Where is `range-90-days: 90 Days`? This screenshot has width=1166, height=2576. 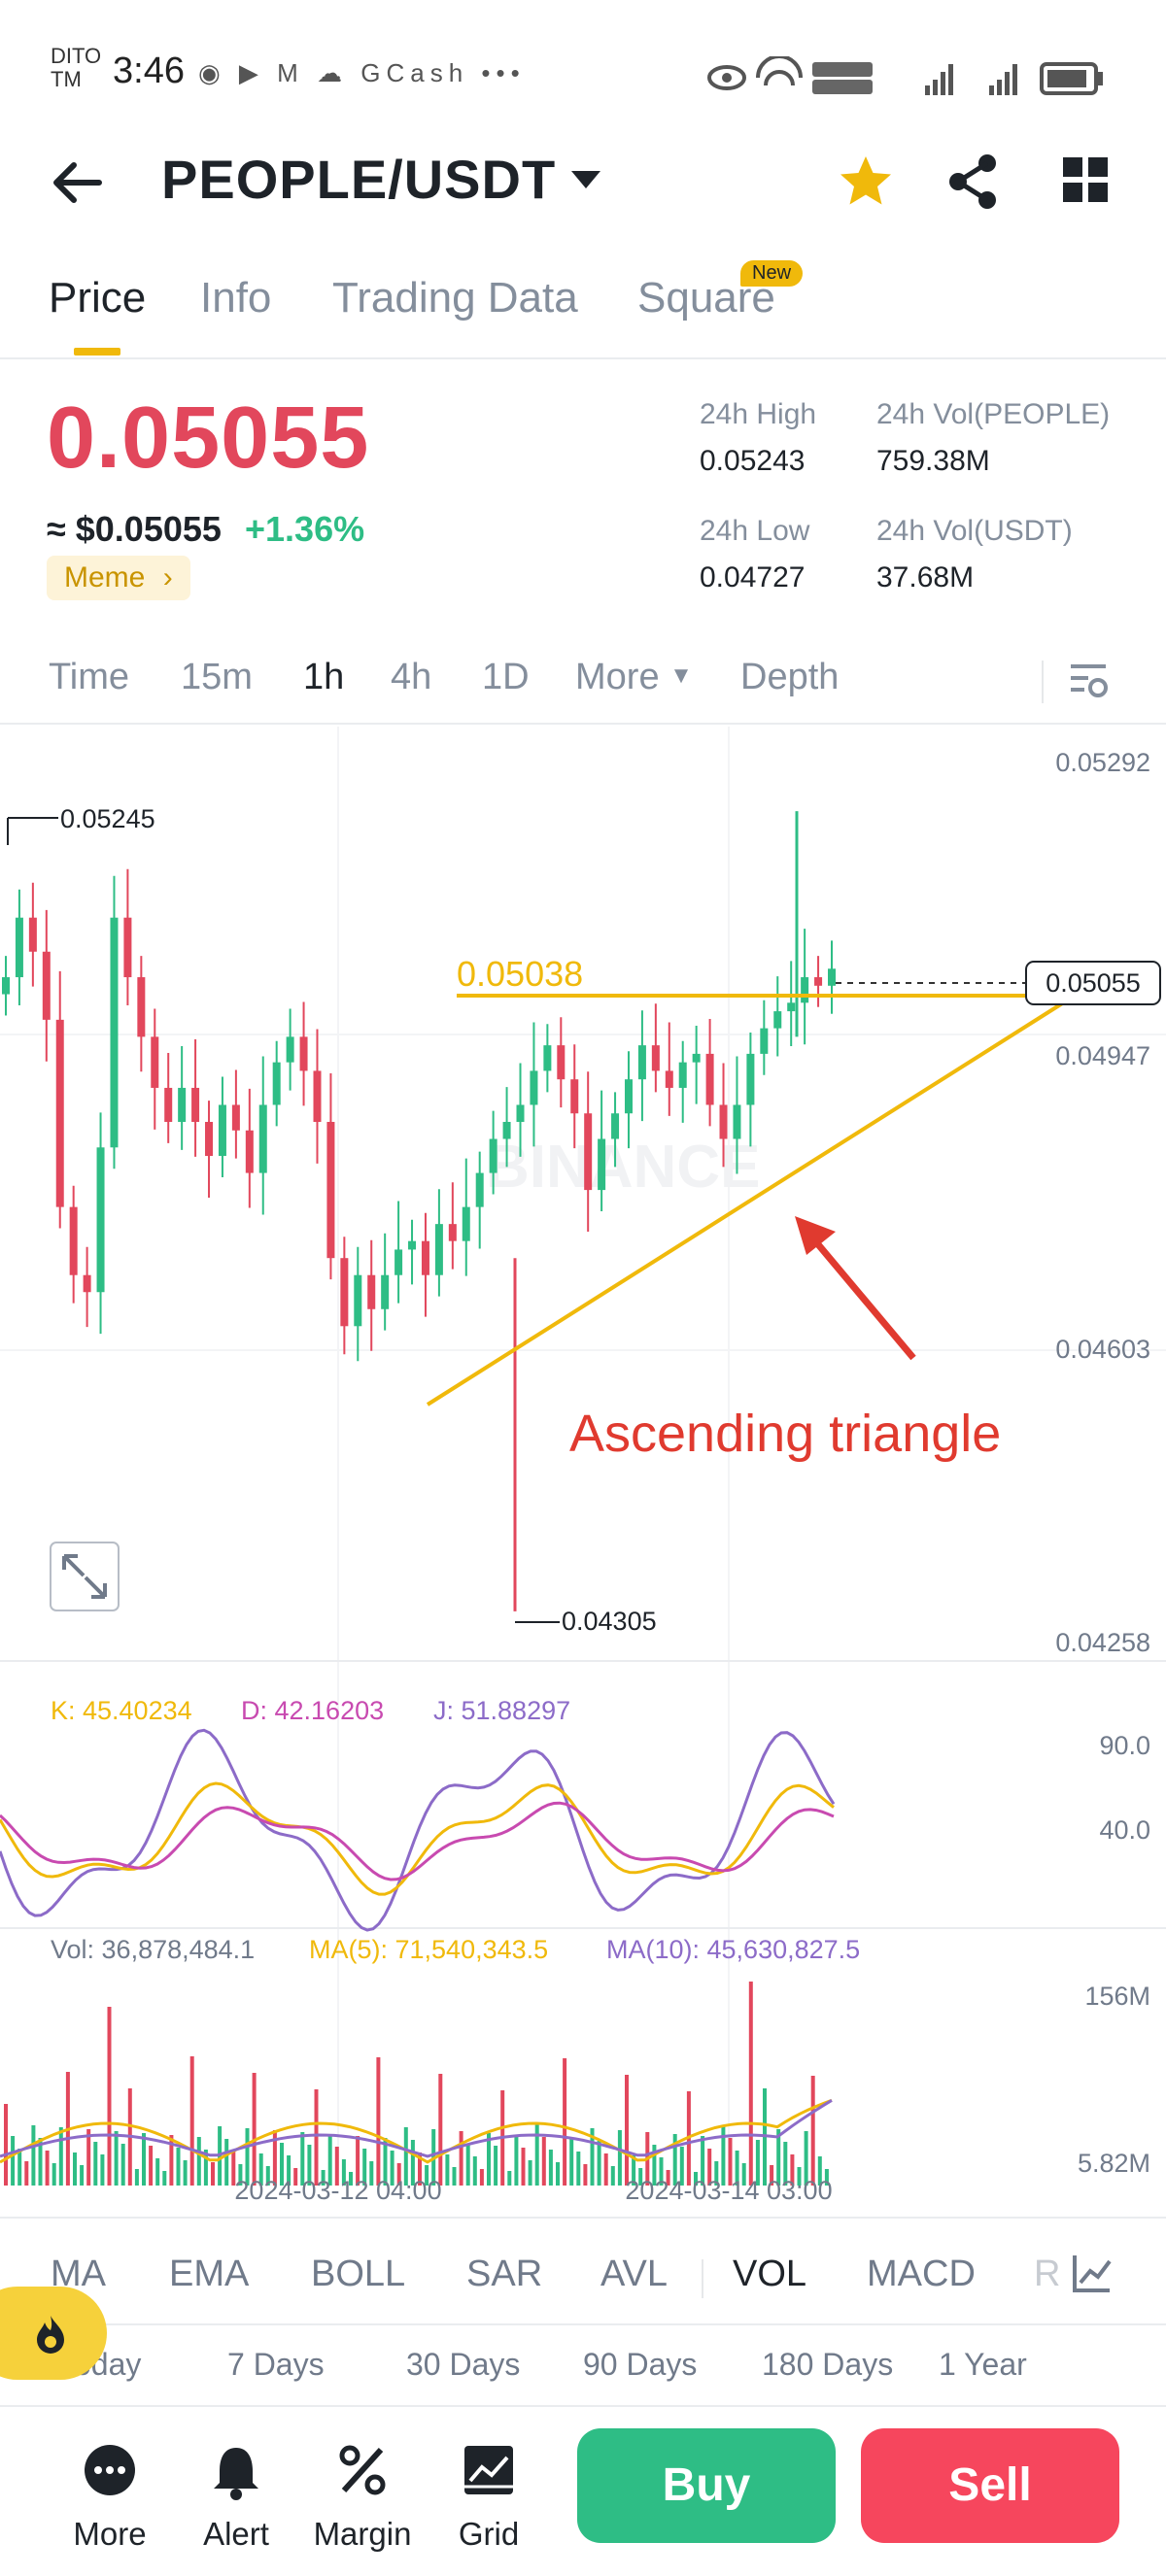
range-90-days: 90 Days is located at coordinates (640, 2365).